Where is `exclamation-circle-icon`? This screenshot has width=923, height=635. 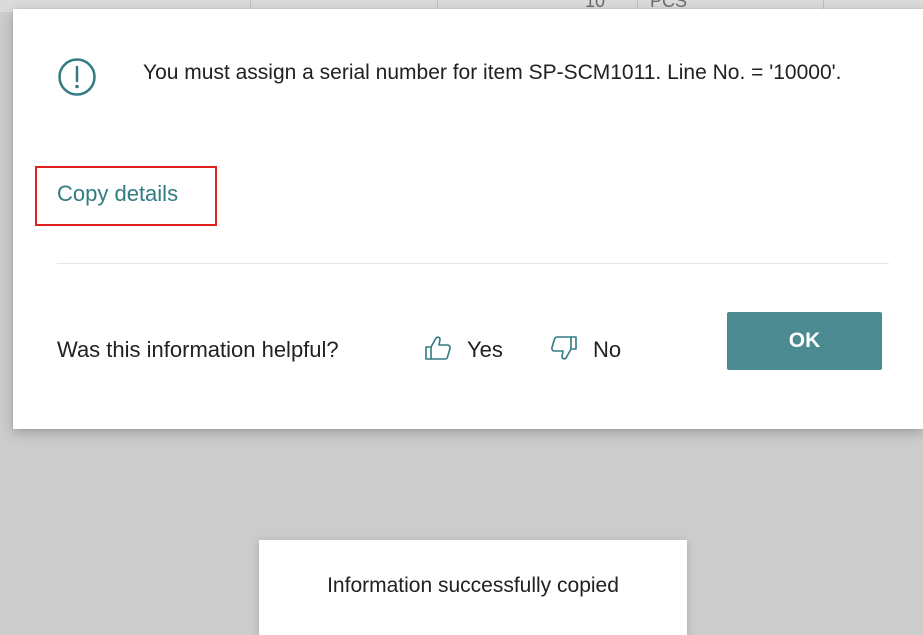 exclamation-circle-icon is located at coordinates (77, 77).